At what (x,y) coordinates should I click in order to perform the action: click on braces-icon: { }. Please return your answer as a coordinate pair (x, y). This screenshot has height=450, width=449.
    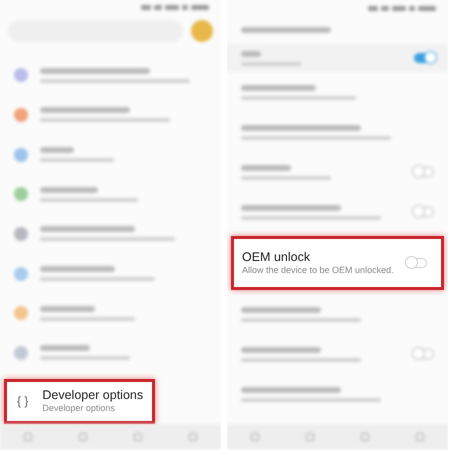
    Looking at the image, I should click on (22, 401).